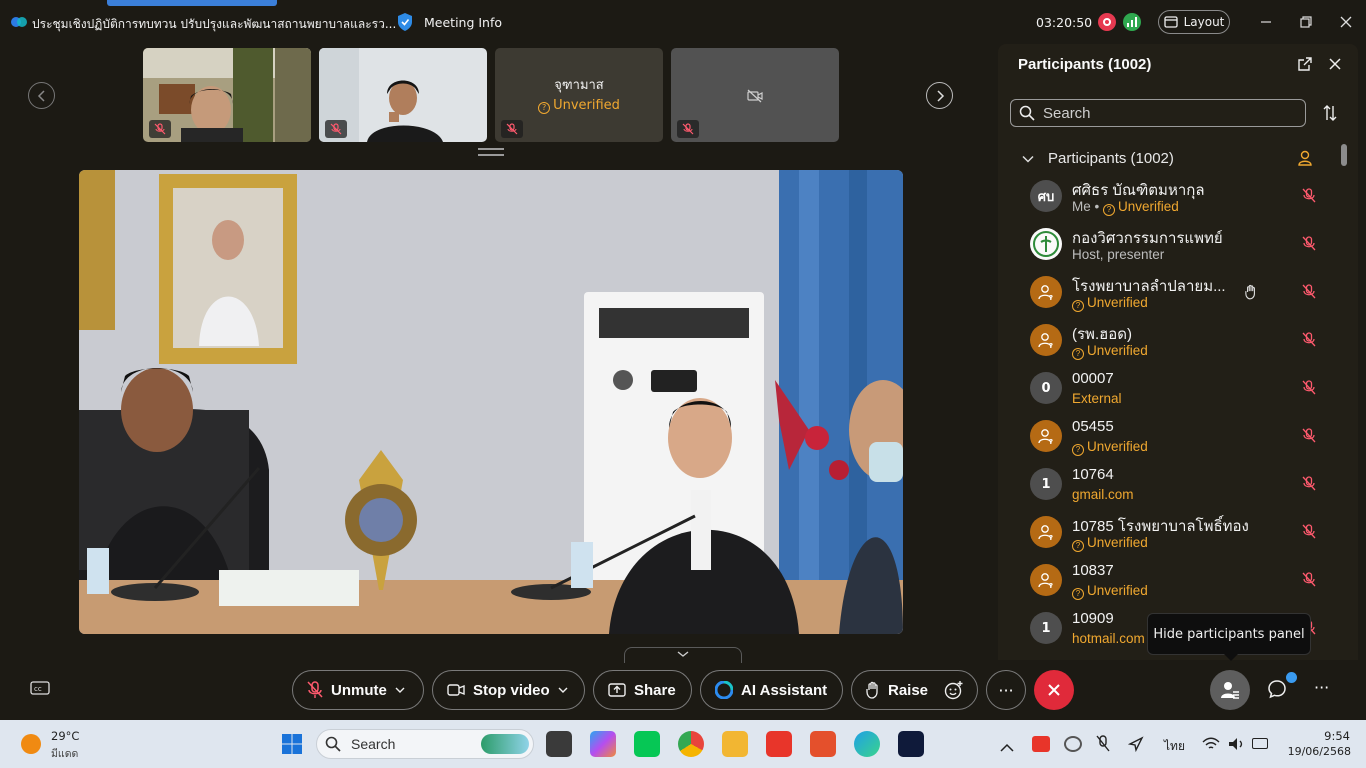  What do you see at coordinates (1178, 244) in the screenshot?
I see `participant-row: กองวิศวกรรมการแพทย์ Host, presenter` at bounding box center [1178, 244].